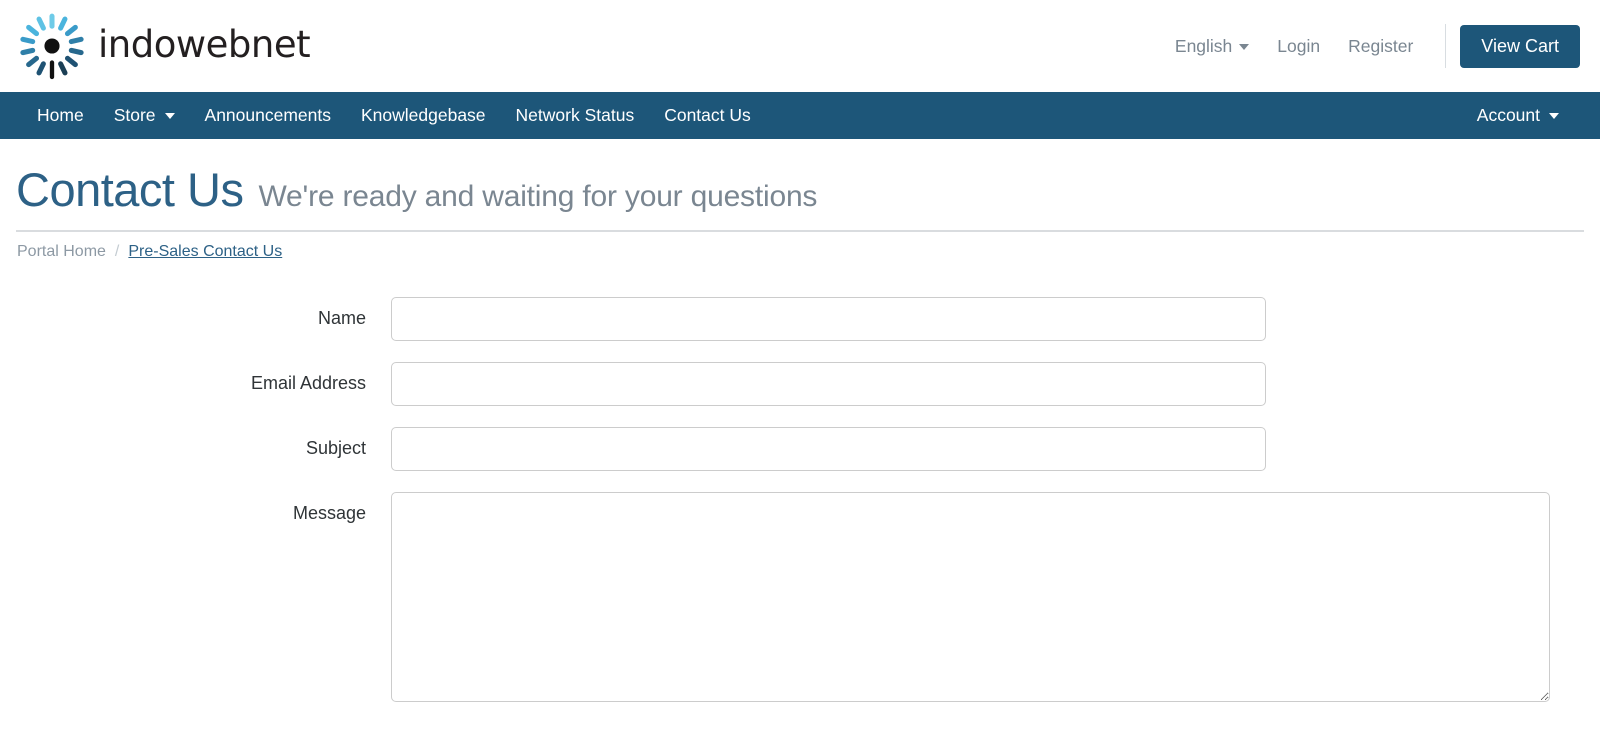 The image size is (1600, 738). What do you see at coordinates (61, 252) in the screenshot?
I see `breadcrumb-item-portal-home: Portal Home` at bounding box center [61, 252].